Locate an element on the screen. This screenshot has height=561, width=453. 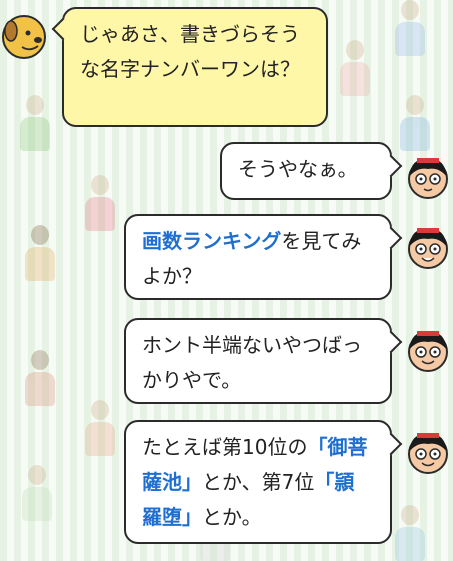
ranking-link: 画数ランキング is located at coordinates (211, 241).